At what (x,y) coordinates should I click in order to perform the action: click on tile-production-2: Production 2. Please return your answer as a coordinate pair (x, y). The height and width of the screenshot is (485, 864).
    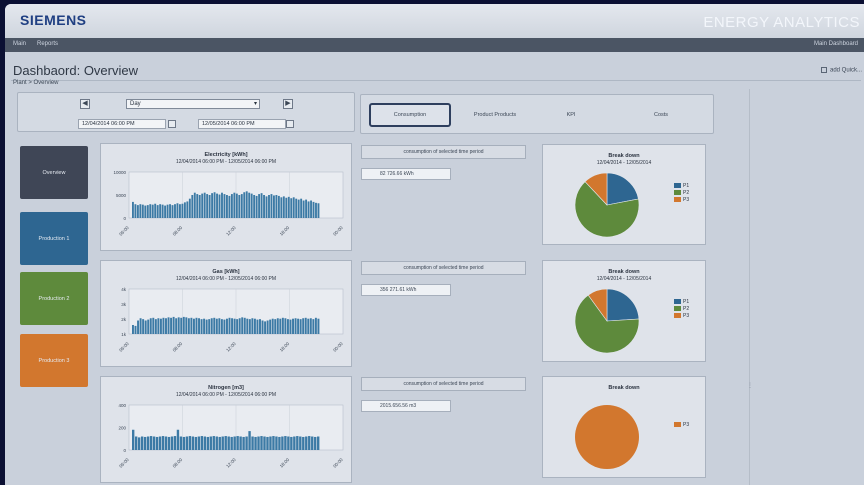
    Looking at the image, I should click on (54, 298).